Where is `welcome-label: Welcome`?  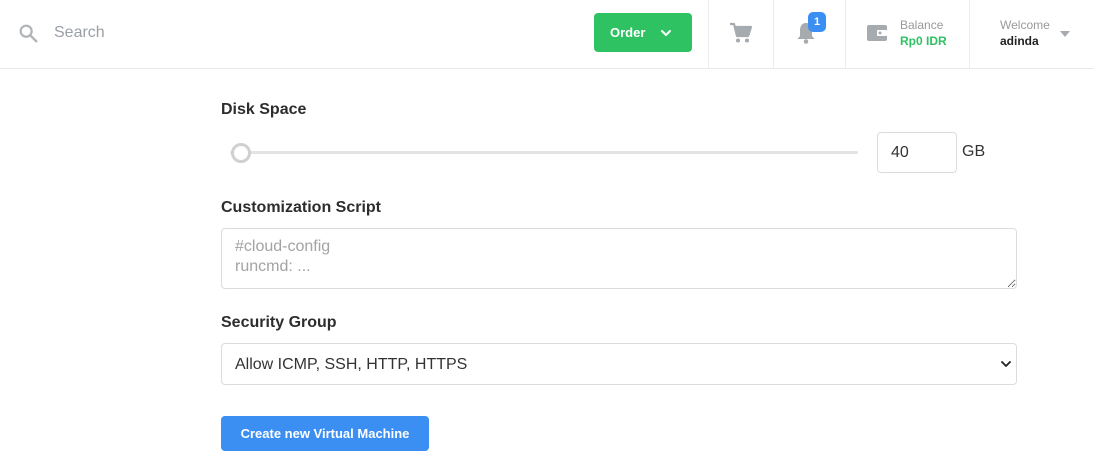 welcome-label: Welcome is located at coordinates (1025, 25).